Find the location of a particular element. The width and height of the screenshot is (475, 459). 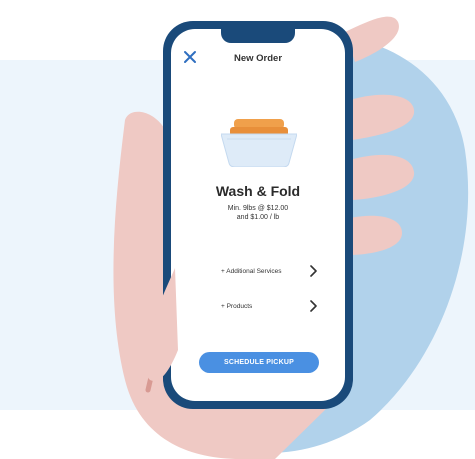

price-line-1: Min. 9lbs @ $12.00 is located at coordinates (258, 208).